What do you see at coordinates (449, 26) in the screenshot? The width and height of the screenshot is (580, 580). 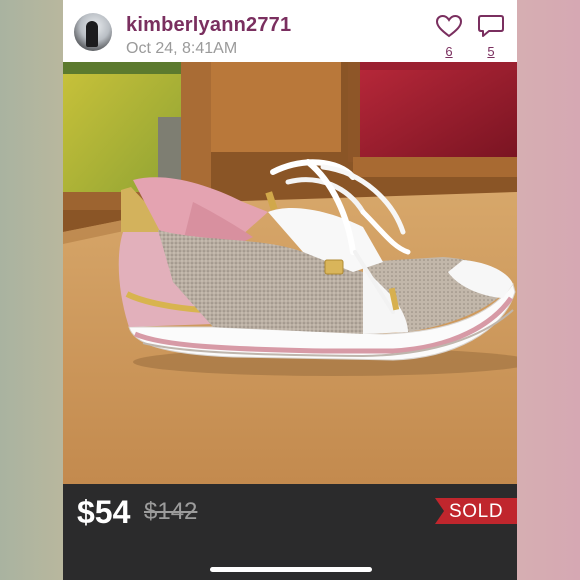 I see `heart-outline-icon` at bounding box center [449, 26].